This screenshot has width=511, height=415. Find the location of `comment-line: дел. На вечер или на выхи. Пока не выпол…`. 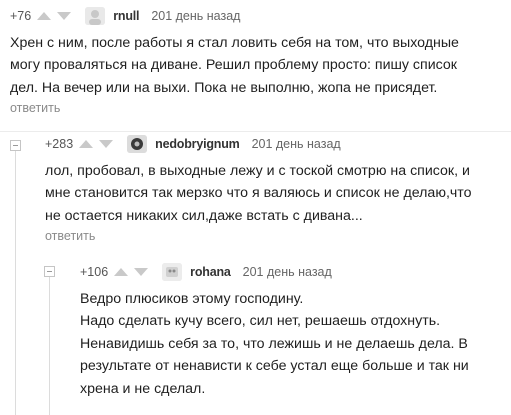

comment-line: дел. На вечер или на выхи. Пока не выпол… is located at coordinates (224, 87).